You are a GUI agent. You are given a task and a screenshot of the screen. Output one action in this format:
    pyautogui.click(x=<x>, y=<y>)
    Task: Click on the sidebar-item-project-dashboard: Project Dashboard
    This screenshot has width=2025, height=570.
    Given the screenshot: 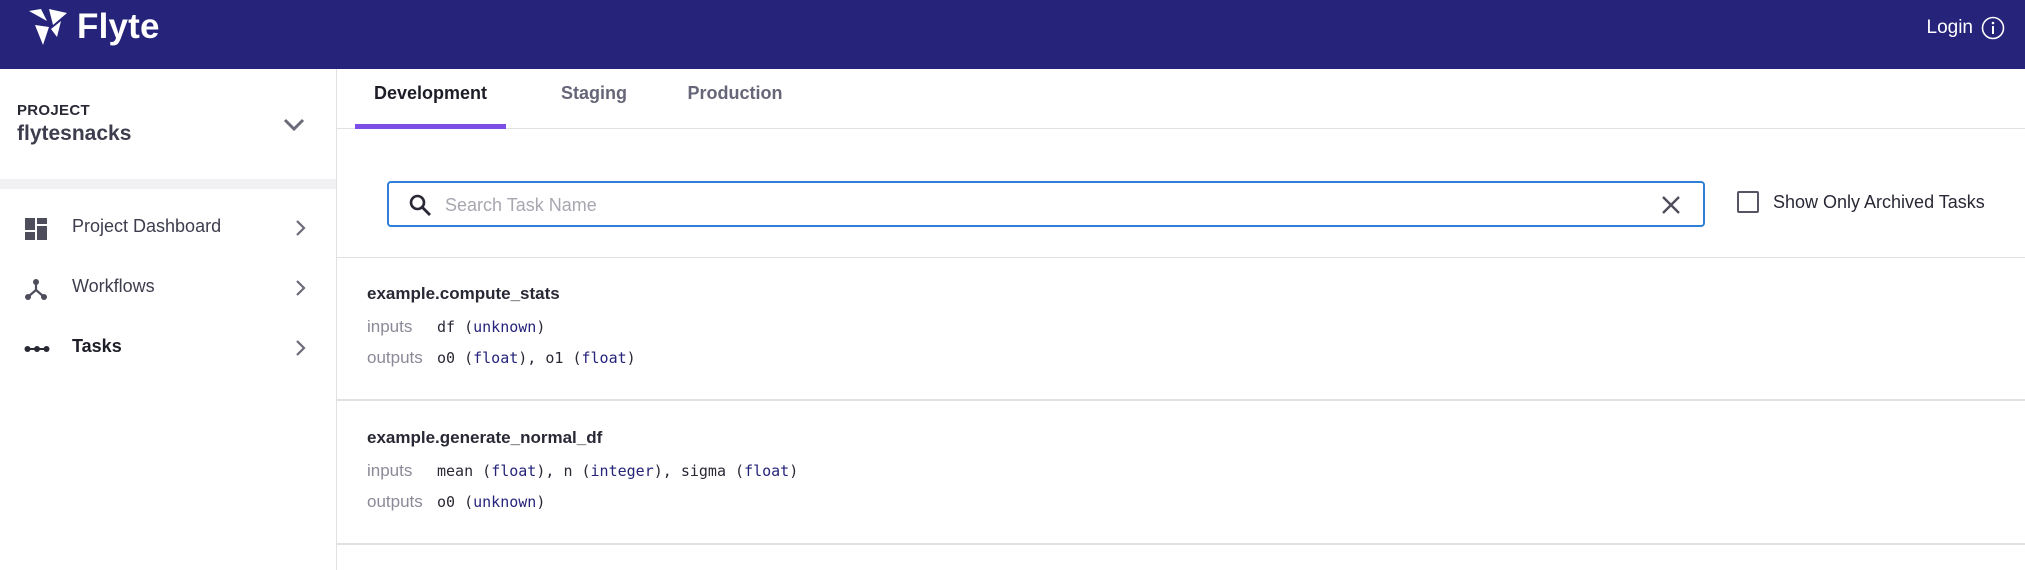 What is the action you would take?
    pyautogui.click(x=168, y=228)
    